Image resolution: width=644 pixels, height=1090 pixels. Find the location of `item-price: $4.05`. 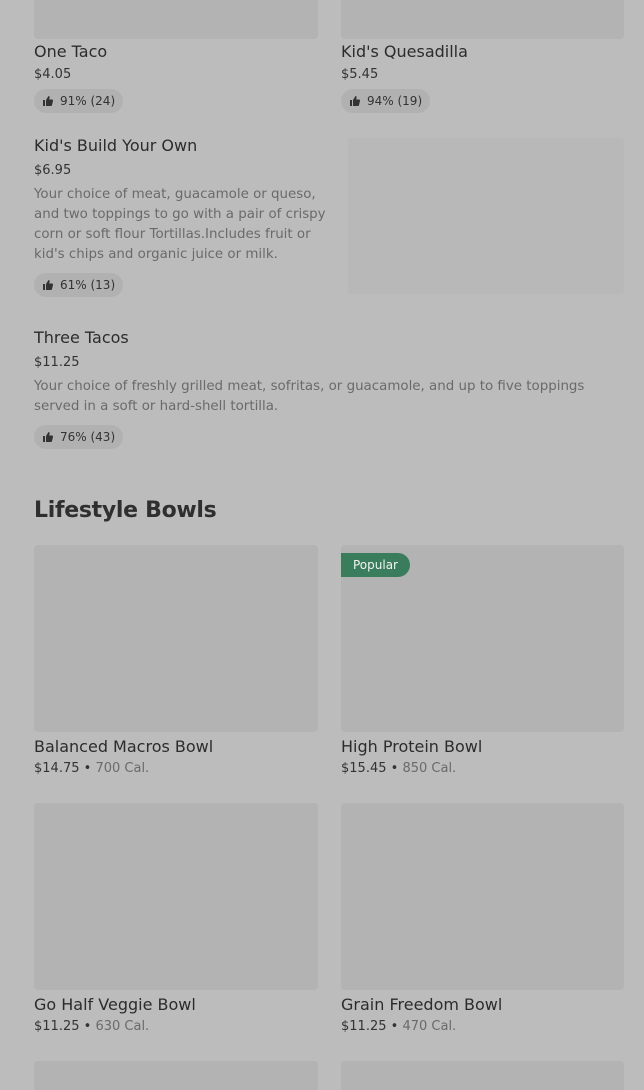

item-price: $4.05 is located at coordinates (53, 74).